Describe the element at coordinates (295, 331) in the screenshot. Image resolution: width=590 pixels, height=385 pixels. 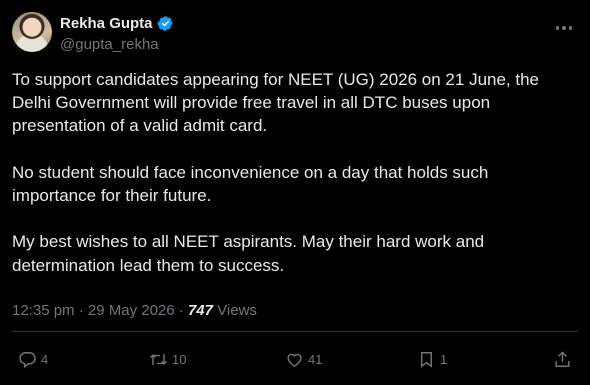
I see `divider` at that location.